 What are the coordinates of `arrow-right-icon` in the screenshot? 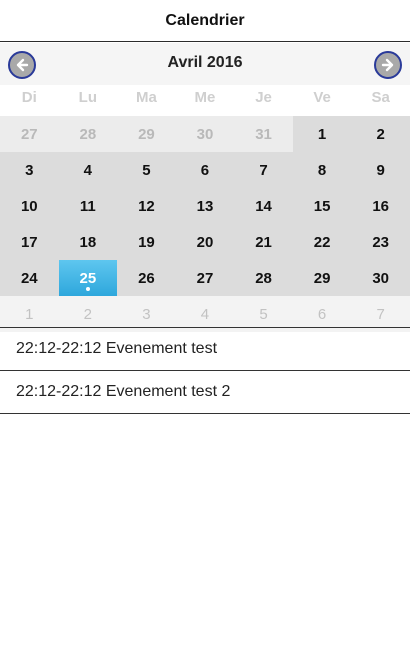 It's located at (388, 65).